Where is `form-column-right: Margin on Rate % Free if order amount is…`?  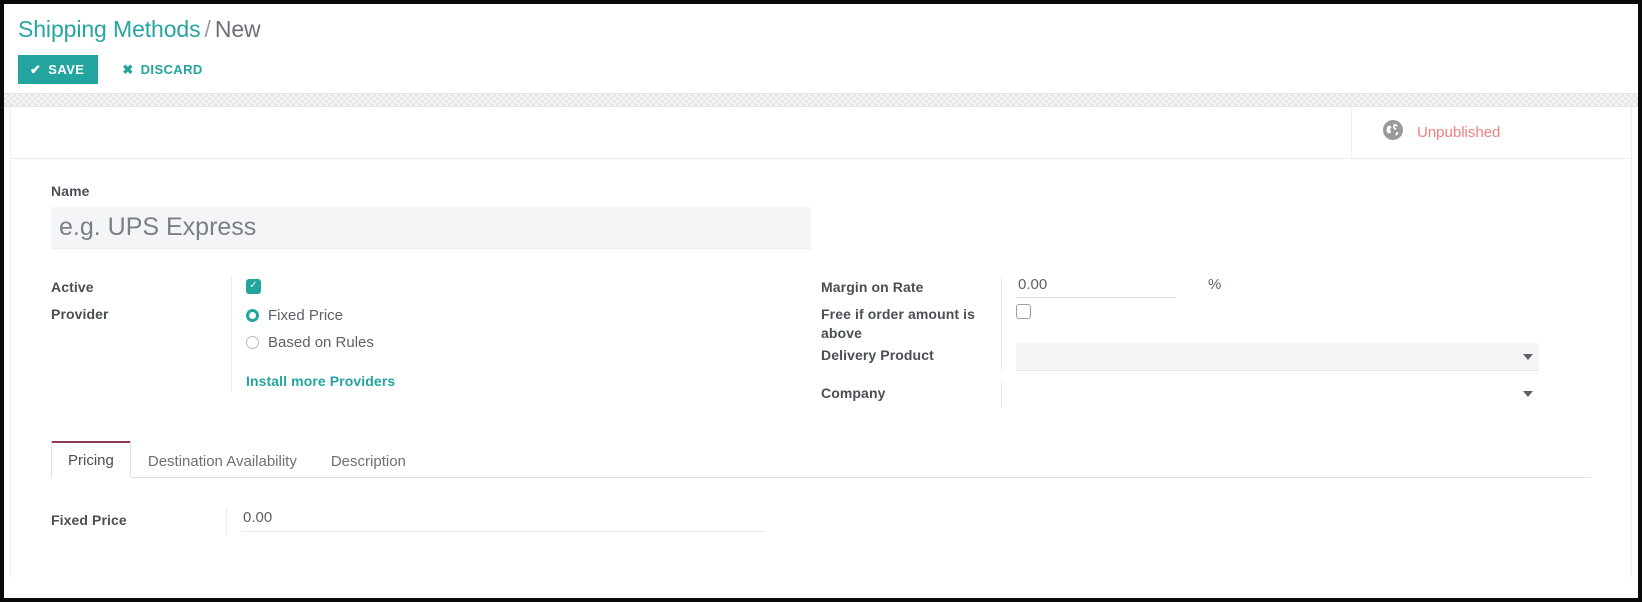 form-column-right: Margin on Rate % Free if order amount is… is located at coordinates (1206, 341).